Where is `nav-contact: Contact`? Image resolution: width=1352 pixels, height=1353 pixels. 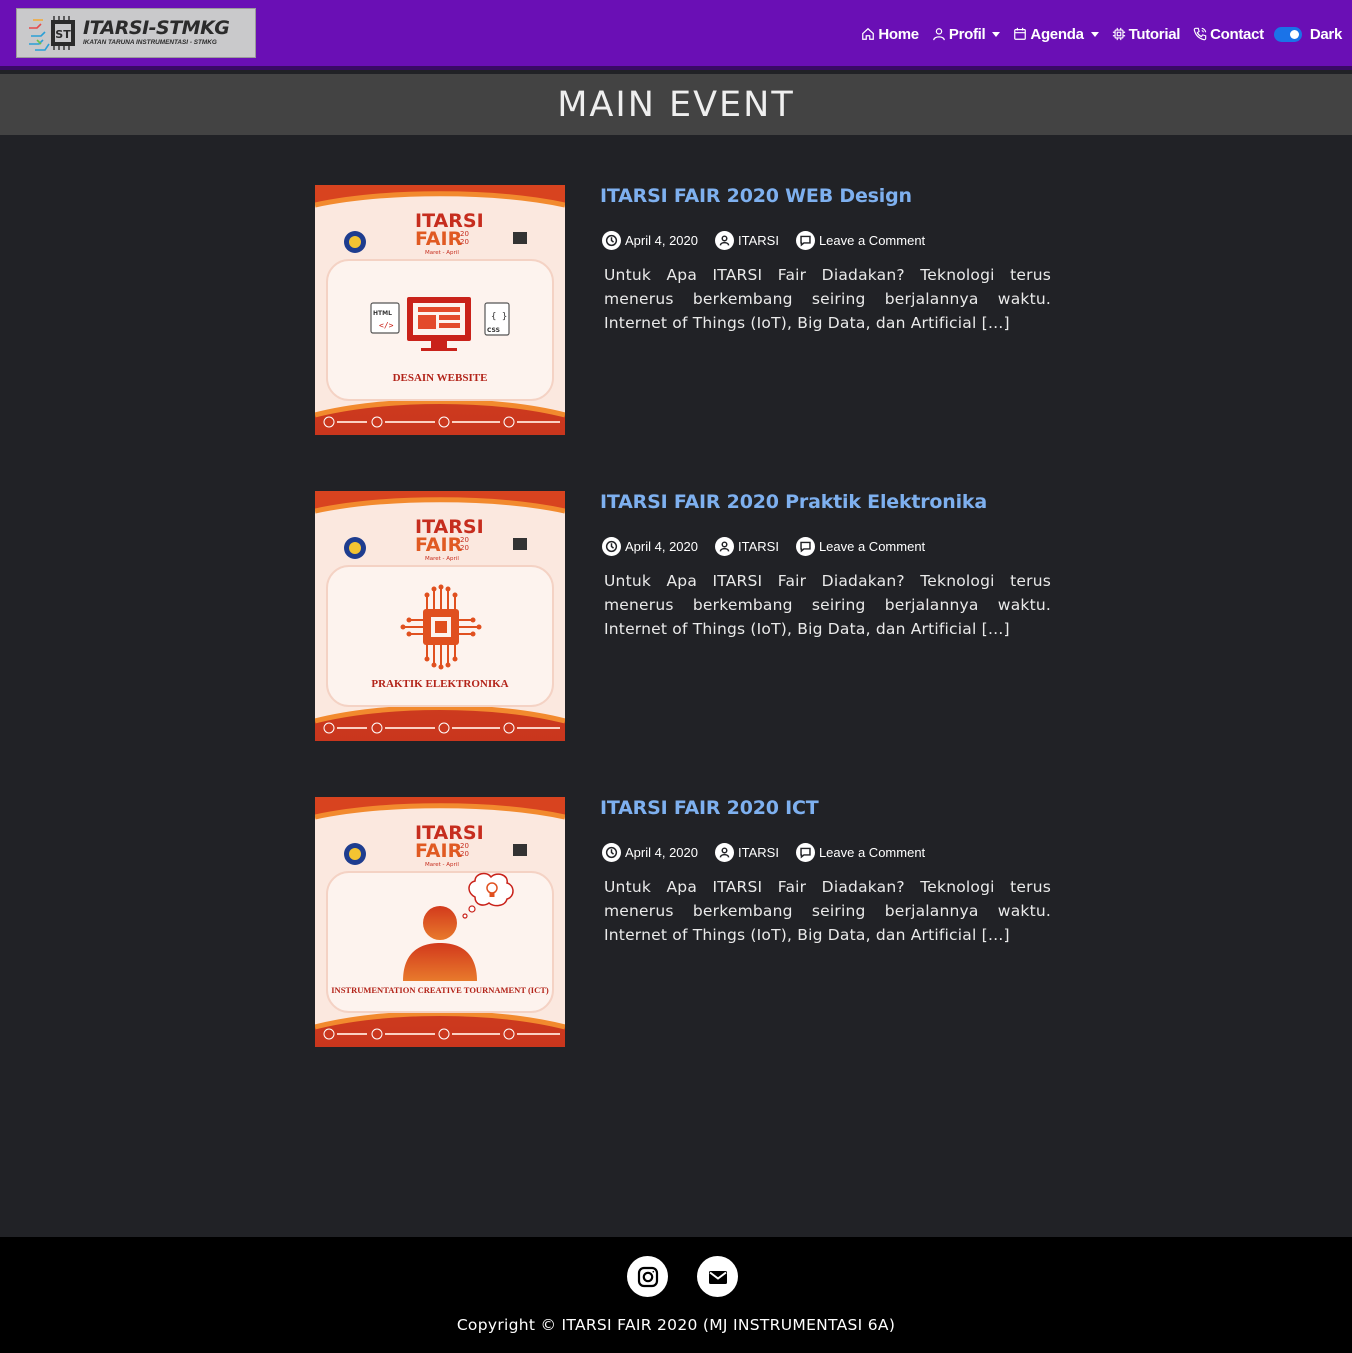 nav-contact: Contact is located at coordinates (1228, 34).